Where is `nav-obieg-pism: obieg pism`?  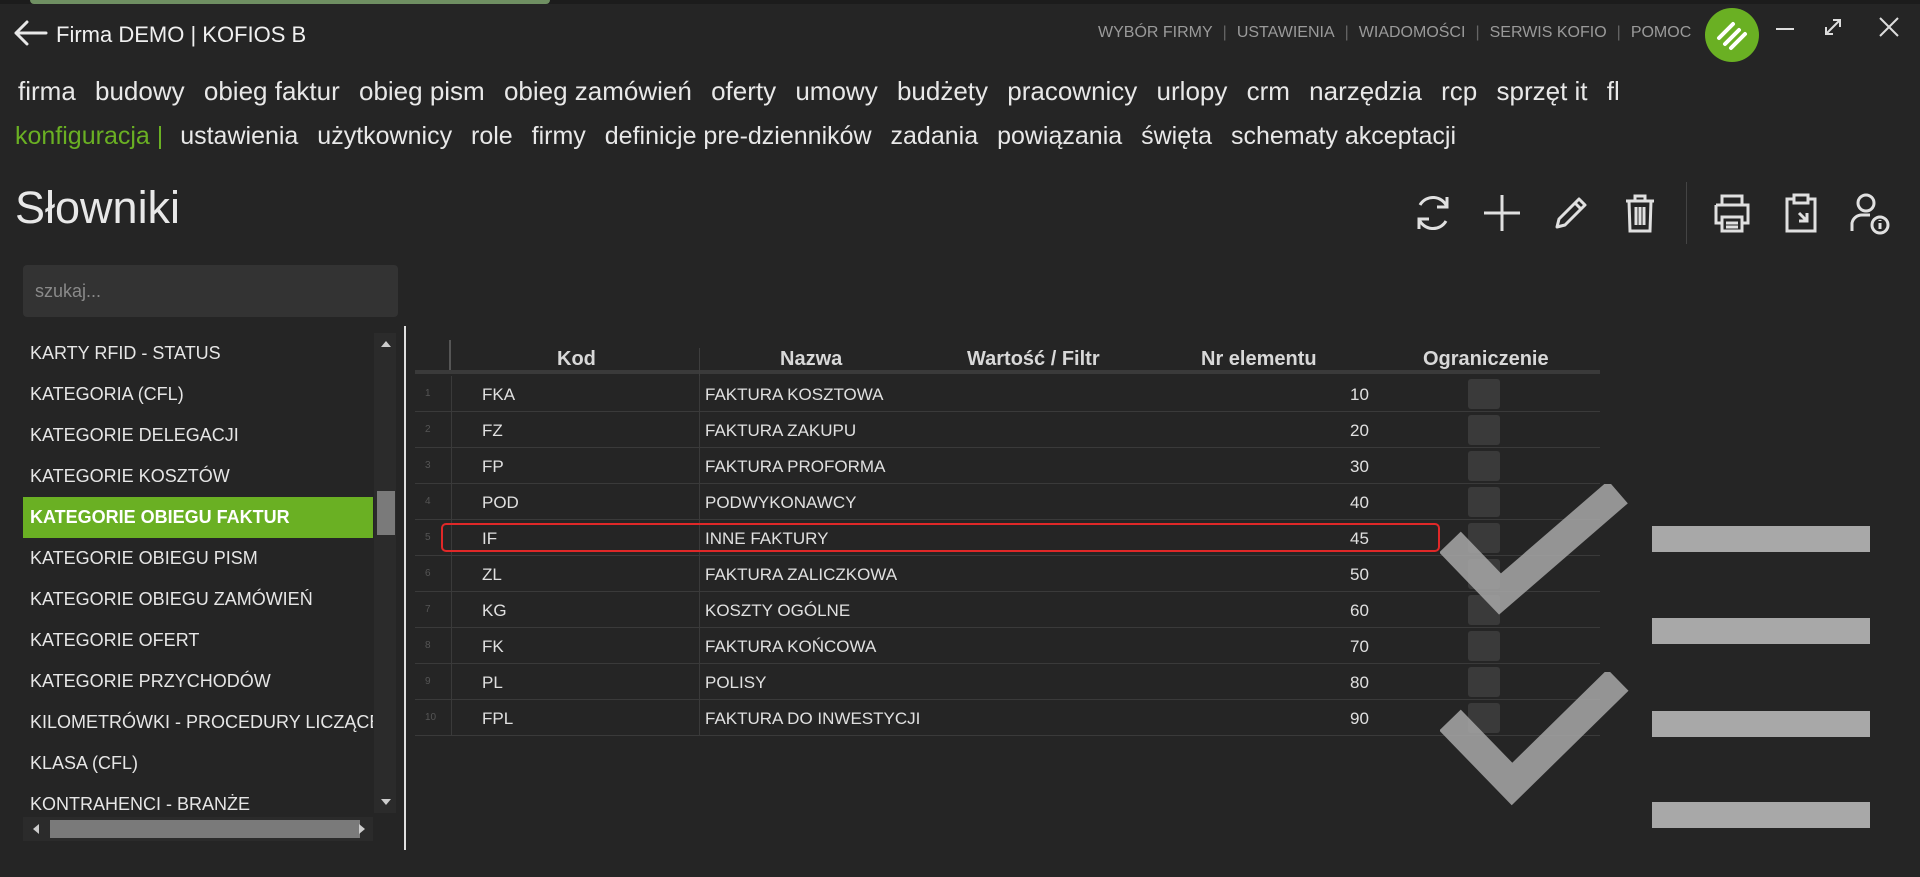
nav-obieg-pism: obieg pism is located at coordinates (422, 91).